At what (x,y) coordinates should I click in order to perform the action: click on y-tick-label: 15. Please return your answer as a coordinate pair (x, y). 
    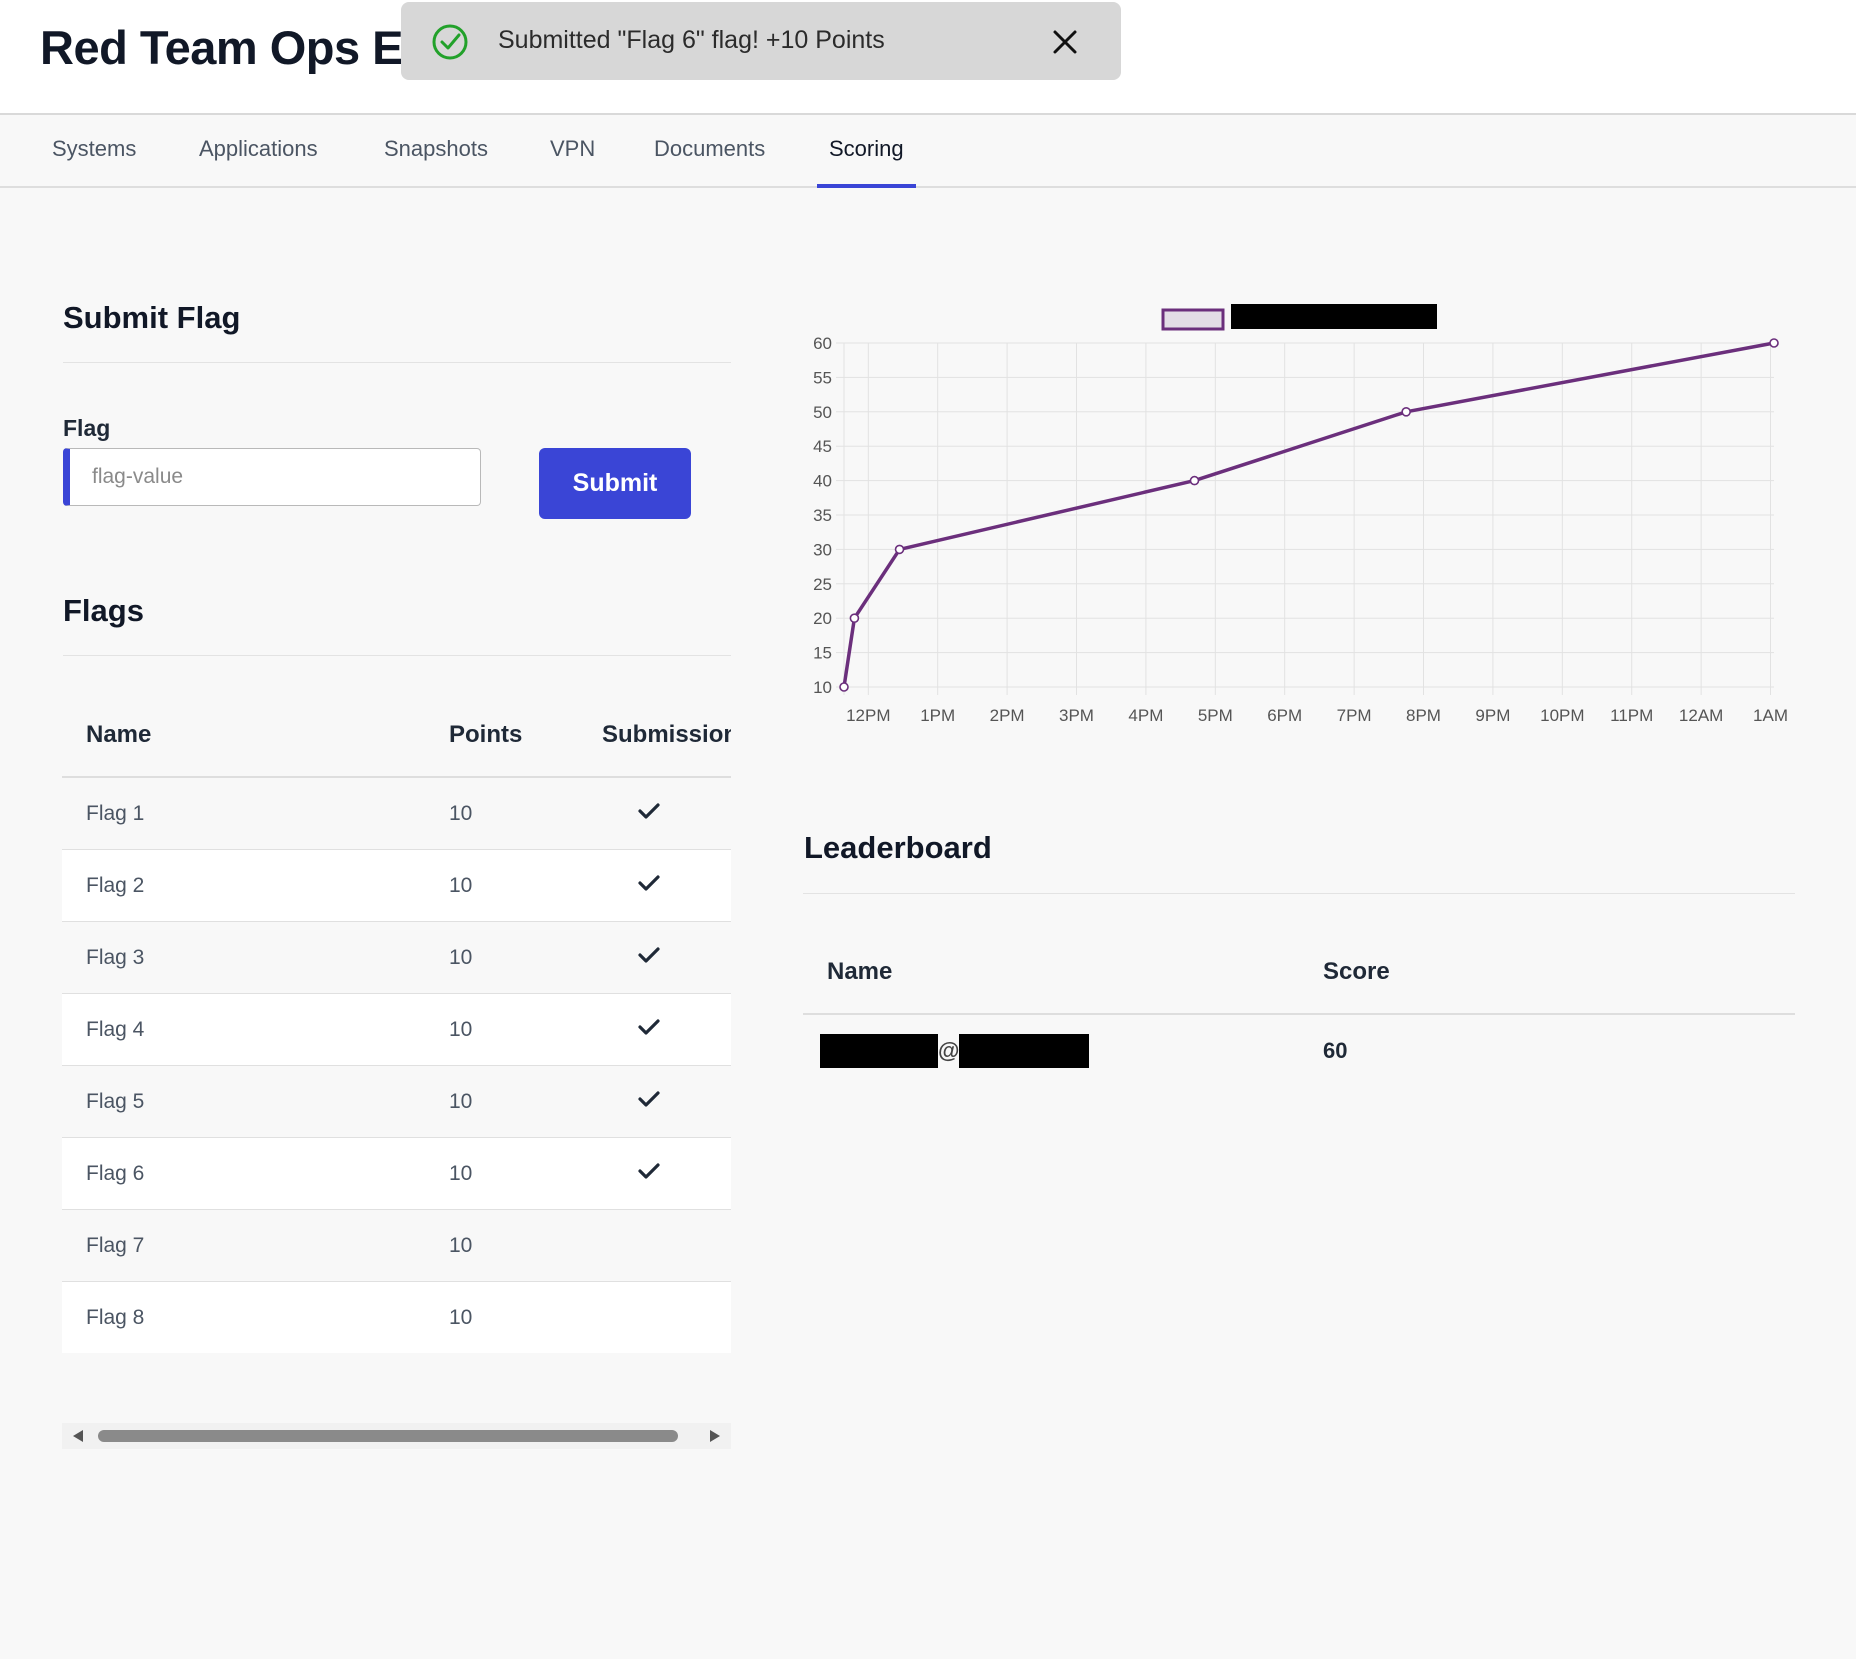
    Looking at the image, I should click on (822, 653).